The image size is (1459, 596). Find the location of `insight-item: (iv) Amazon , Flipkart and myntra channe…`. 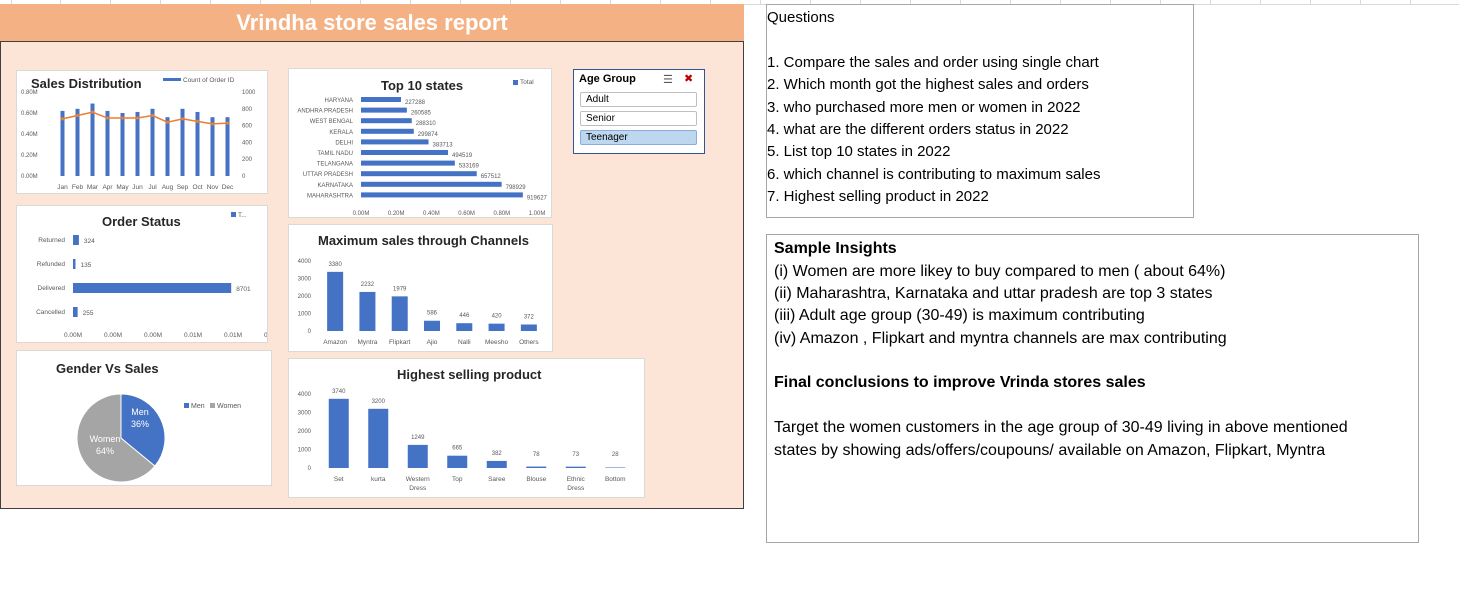

insight-item: (iv) Amazon , Flipkart and myntra channe… is located at coordinates (1000, 338).